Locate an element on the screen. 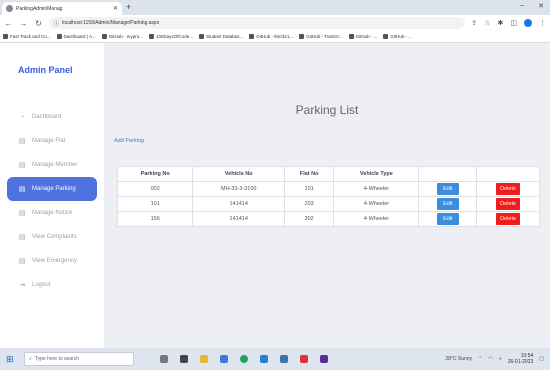 The width and height of the screenshot is (550, 370). notice-icon: ▤ is located at coordinates (22, 213).